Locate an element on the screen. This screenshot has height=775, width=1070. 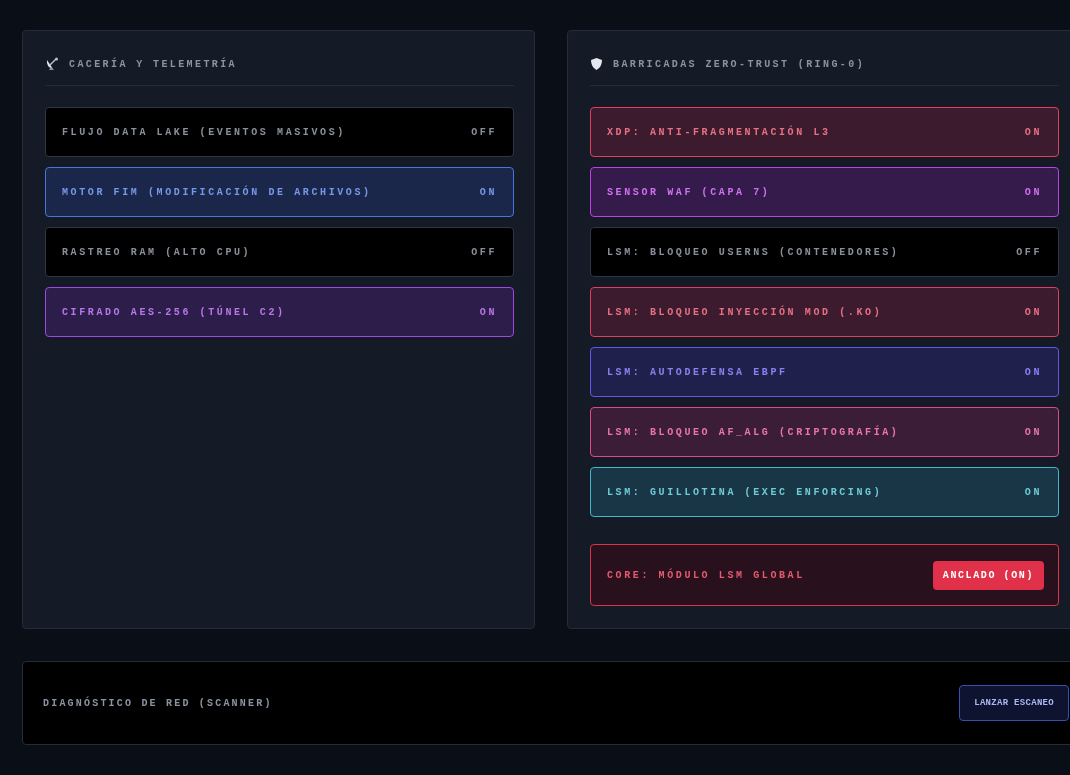
toggle-row: XDP: ANTI-FRAGMENTACIÓN L3 ON is located at coordinates (824, 132).